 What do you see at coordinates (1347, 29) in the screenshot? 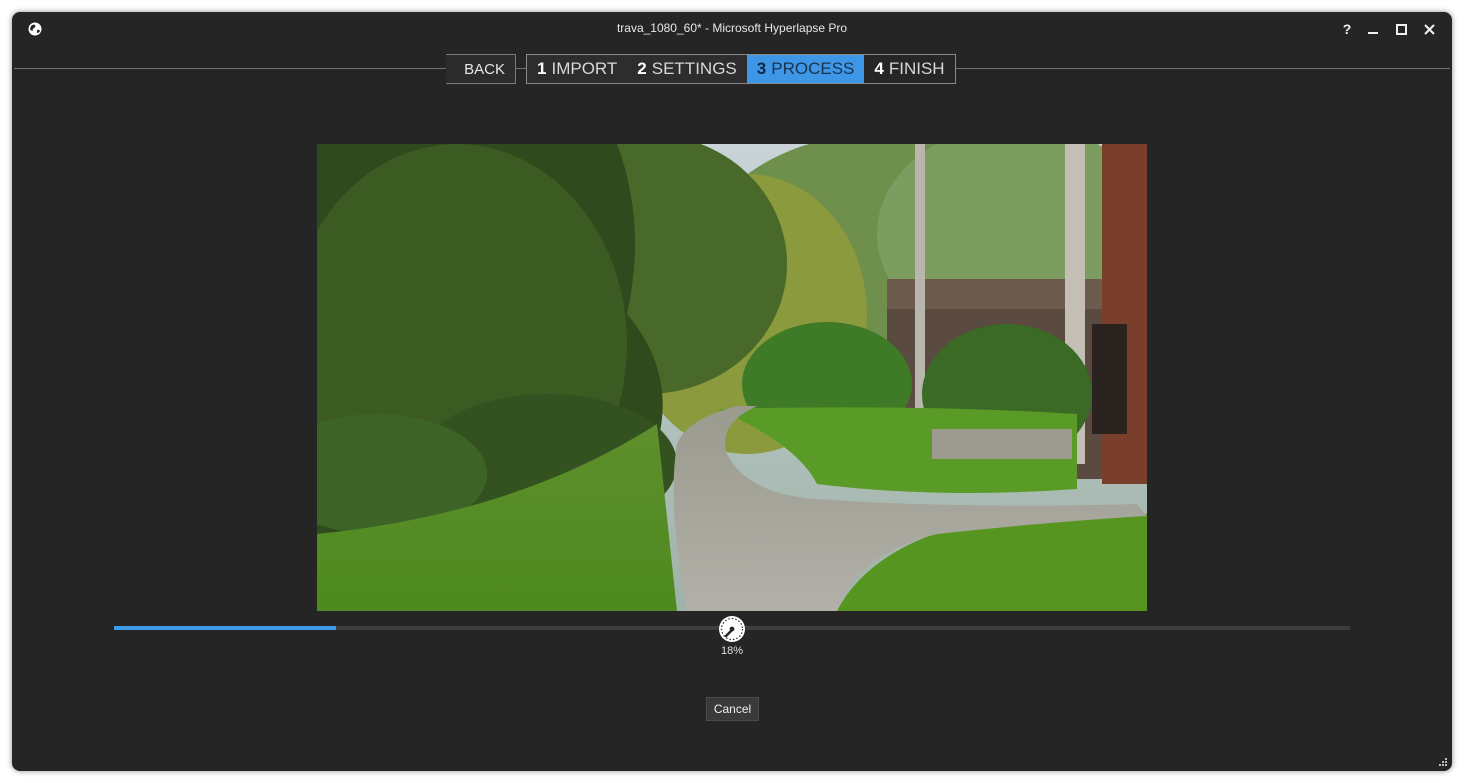
I see `help-button: ?` at bounding box center [1347, 29].